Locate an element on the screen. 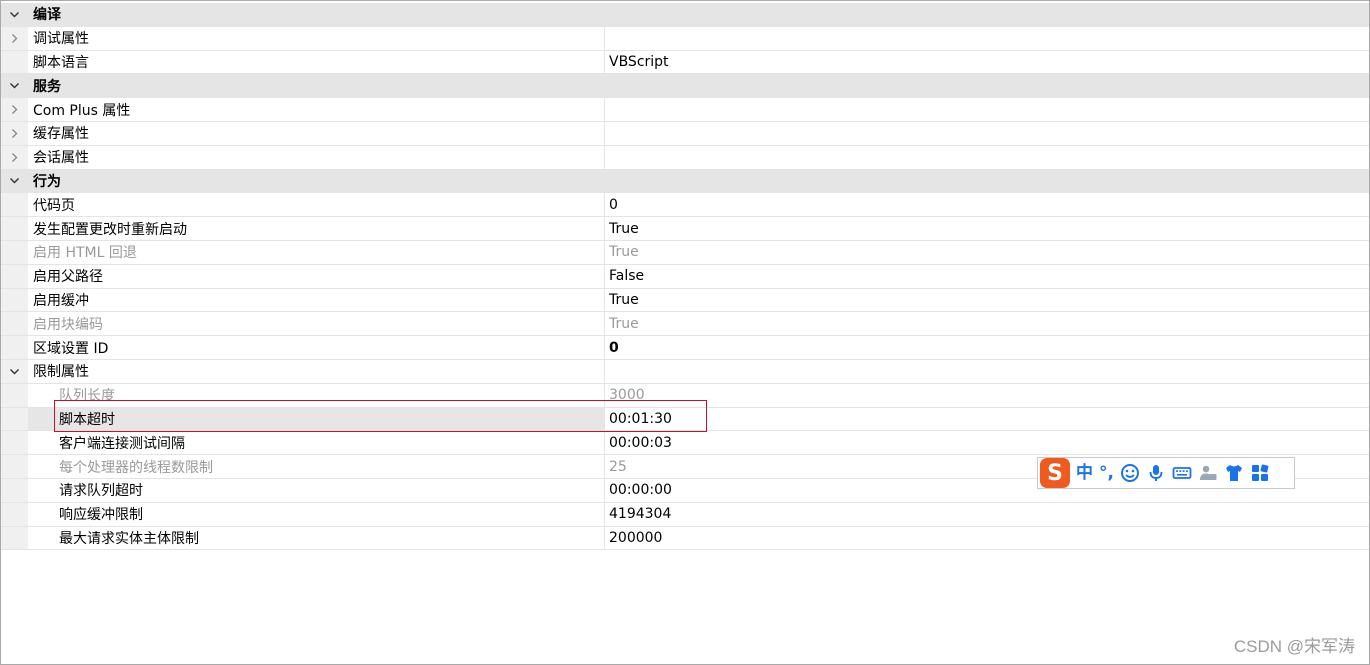 The image size is (1370, 665). property-name: 会话属性 is located at coordinates (61, 158).